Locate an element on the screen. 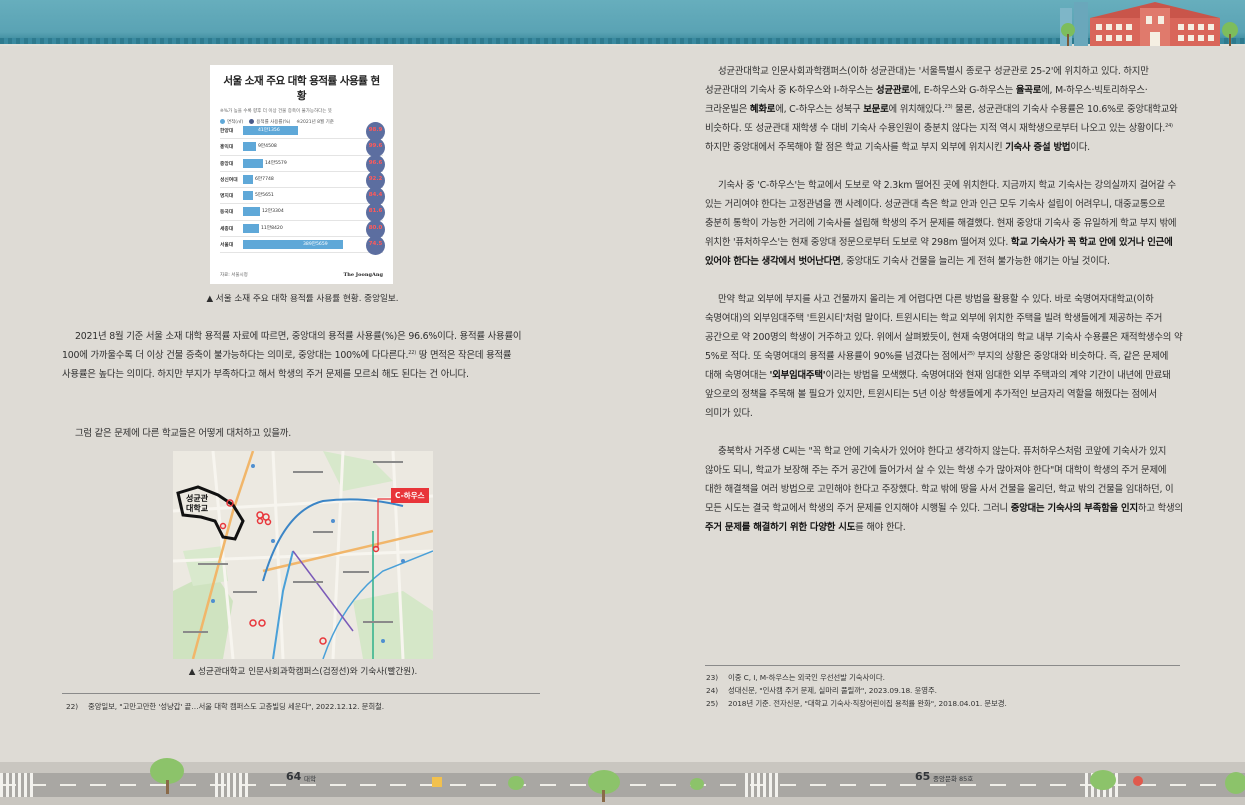  rate-circle: 74.5 is located at coordinates (375, 246).